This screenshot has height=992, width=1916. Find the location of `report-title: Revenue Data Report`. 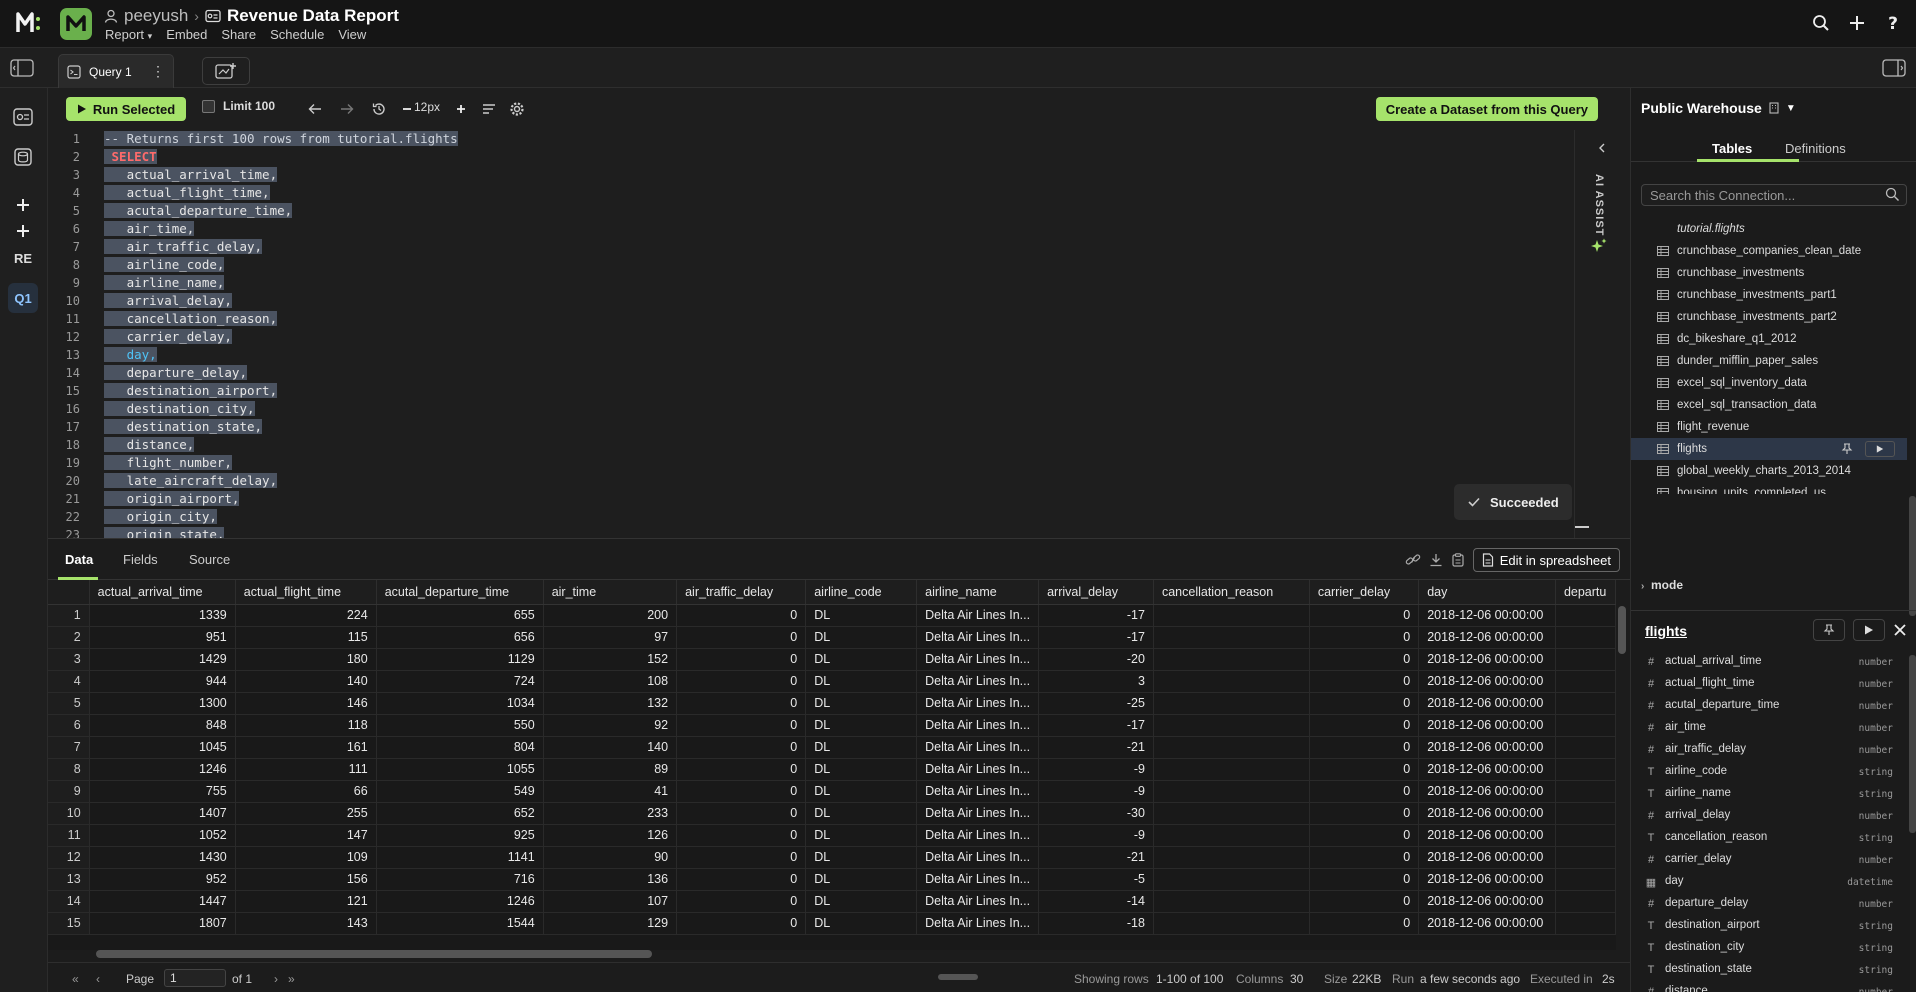

report-title: Revenue Data Report is located at coordinates (313, 16).